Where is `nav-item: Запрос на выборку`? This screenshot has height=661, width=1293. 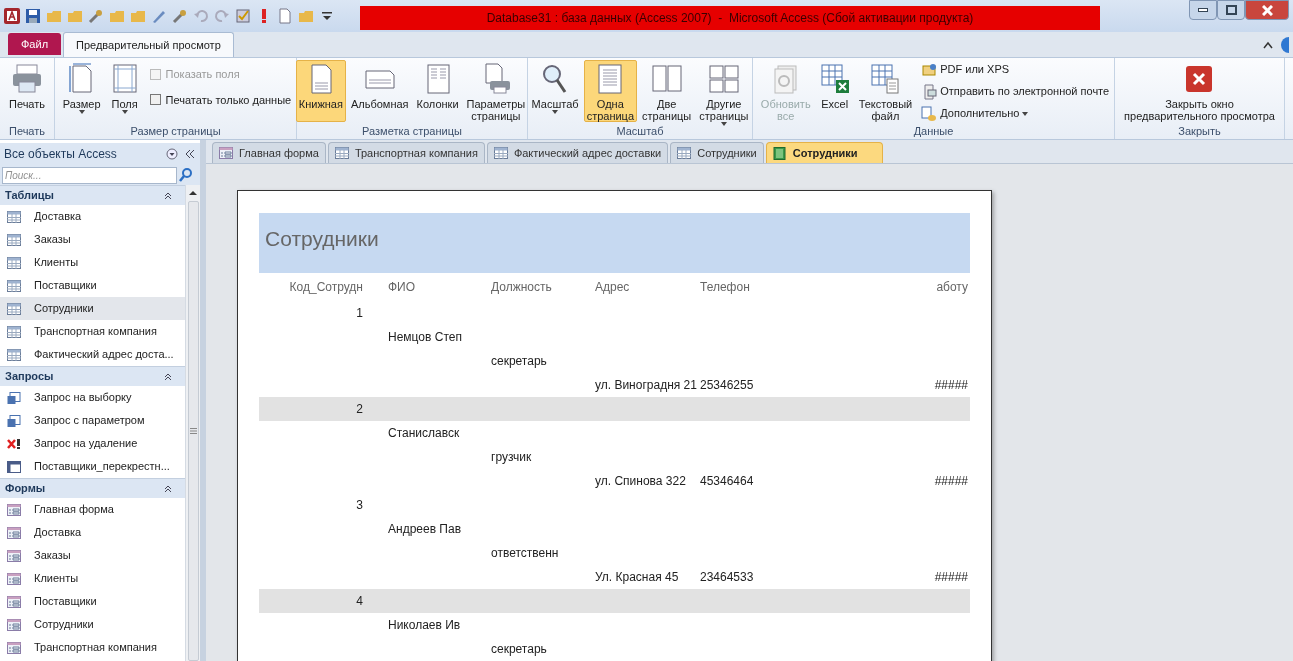 nav-item: Запрос на выборку is located at coordinates (92, 397).